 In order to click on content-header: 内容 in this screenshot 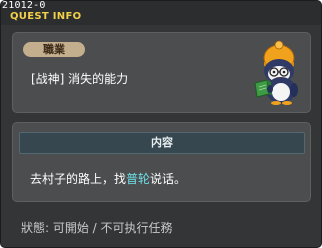, I will do `click(162, 143)`.